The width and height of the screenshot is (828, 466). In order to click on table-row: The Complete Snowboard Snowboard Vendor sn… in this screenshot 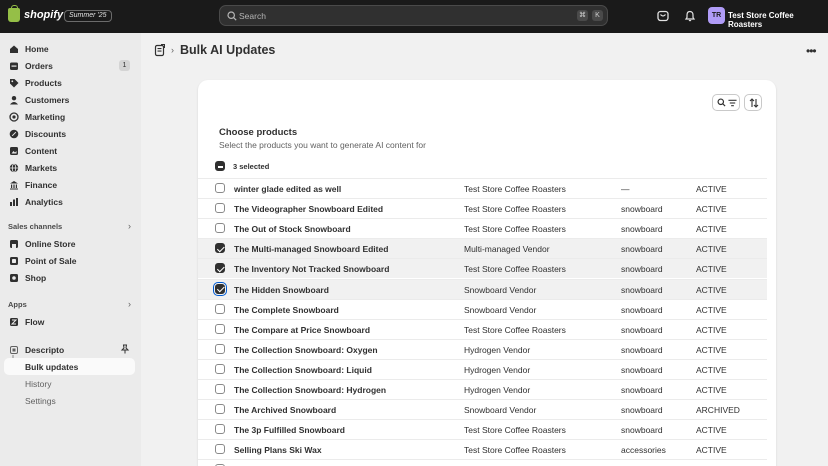, I will do `click(482, 308)`.